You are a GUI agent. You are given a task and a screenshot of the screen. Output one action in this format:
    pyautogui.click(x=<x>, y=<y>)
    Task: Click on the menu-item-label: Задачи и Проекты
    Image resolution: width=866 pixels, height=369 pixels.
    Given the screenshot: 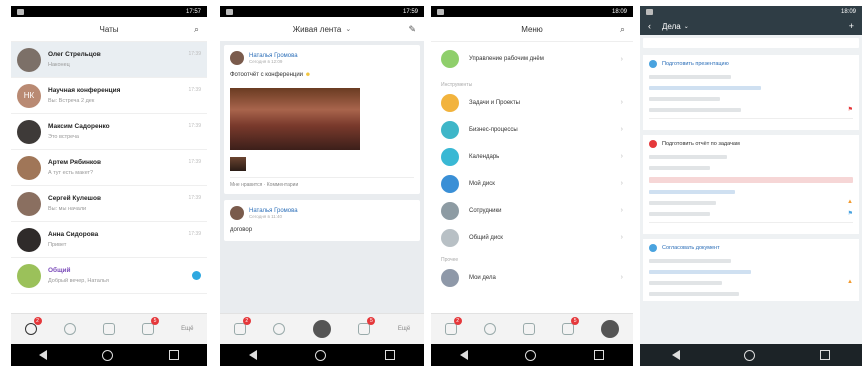 What is the action you would take?
    pyautogui.click(x=494, y=102)
    